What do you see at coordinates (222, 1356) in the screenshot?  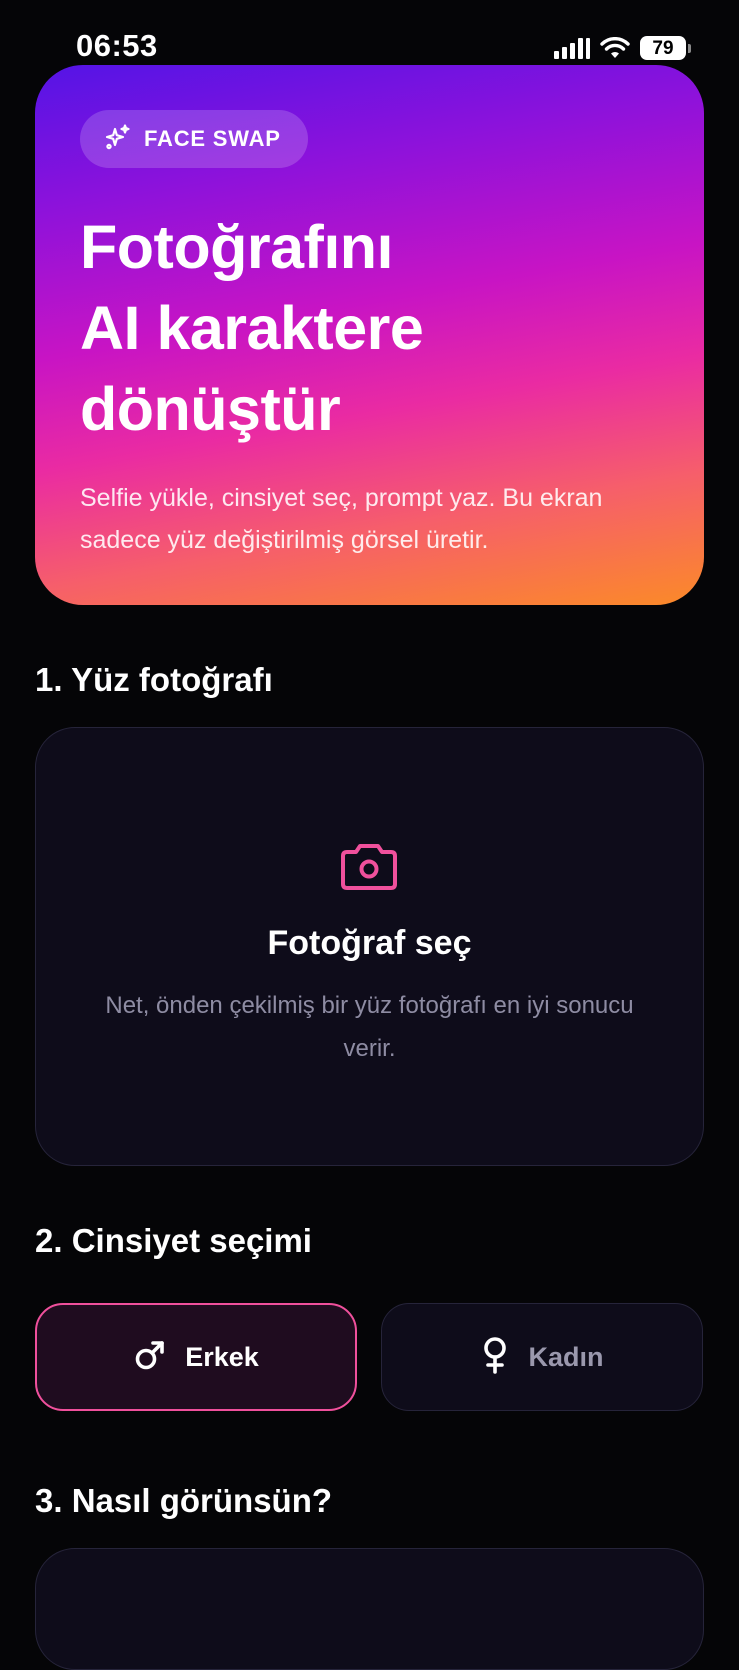 I see `gender-label-male: Erkek` at bounding box center [222, 1356].